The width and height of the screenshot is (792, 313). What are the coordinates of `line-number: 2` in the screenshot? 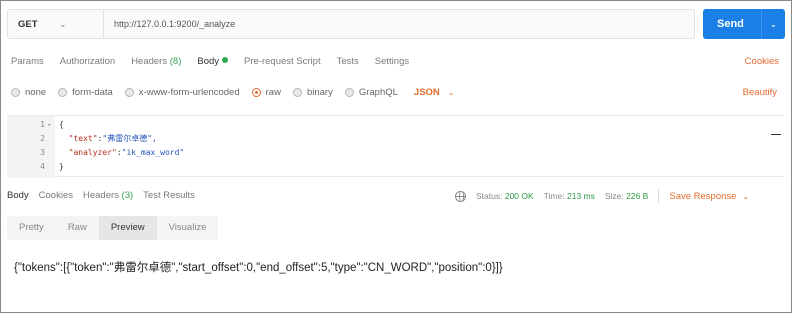 It's located at (42, 138).